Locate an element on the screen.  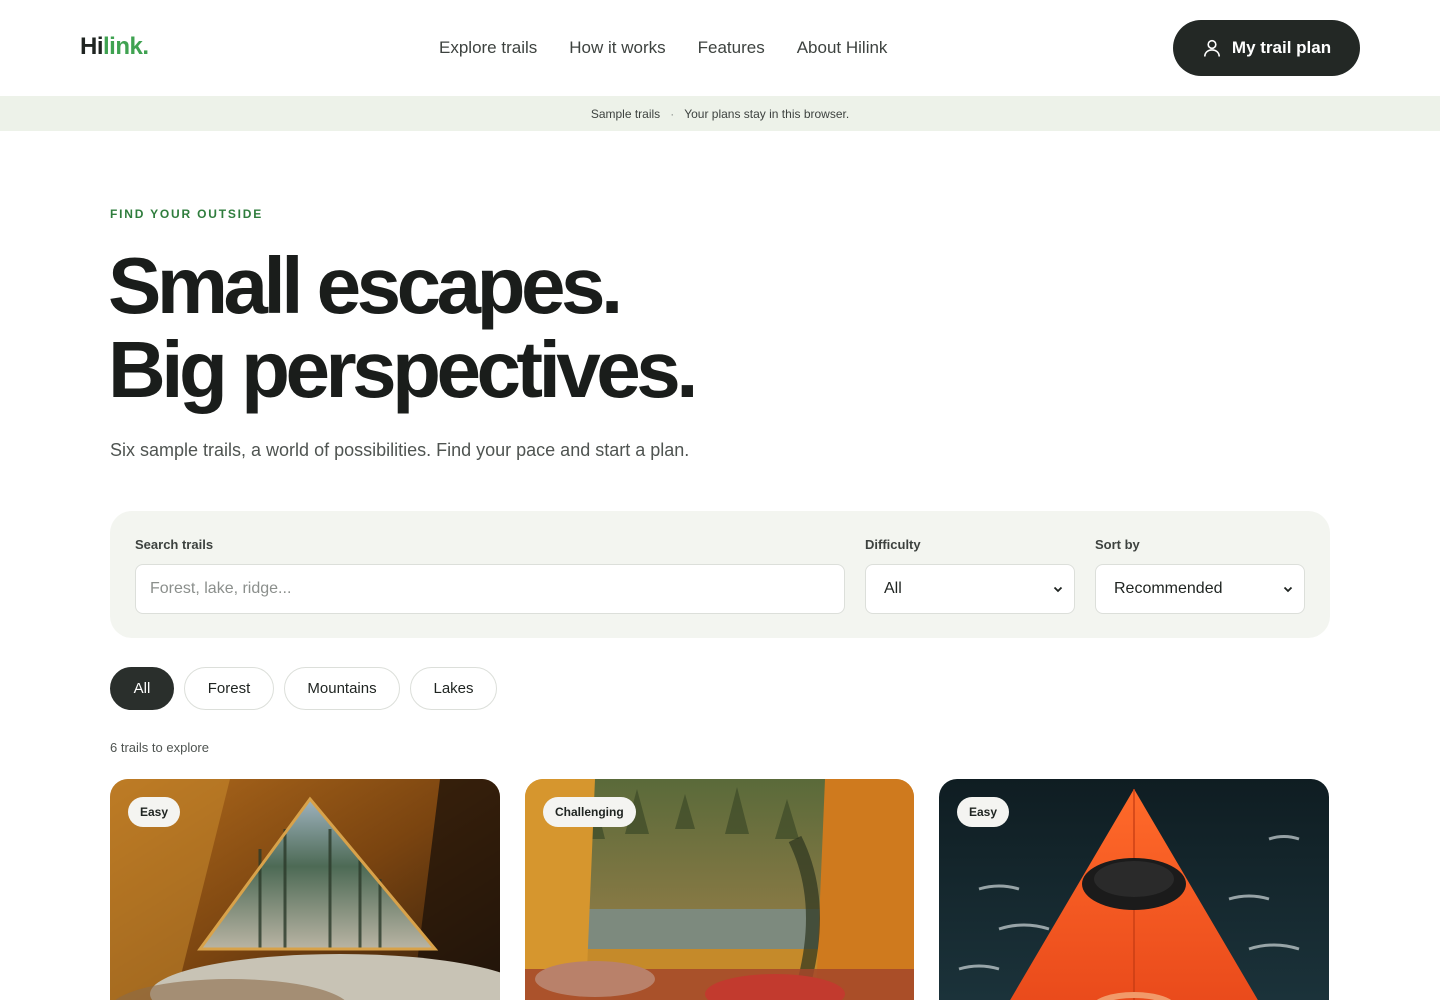
nav-explore-trails: Explore trails is located at coordinates (488, 48).